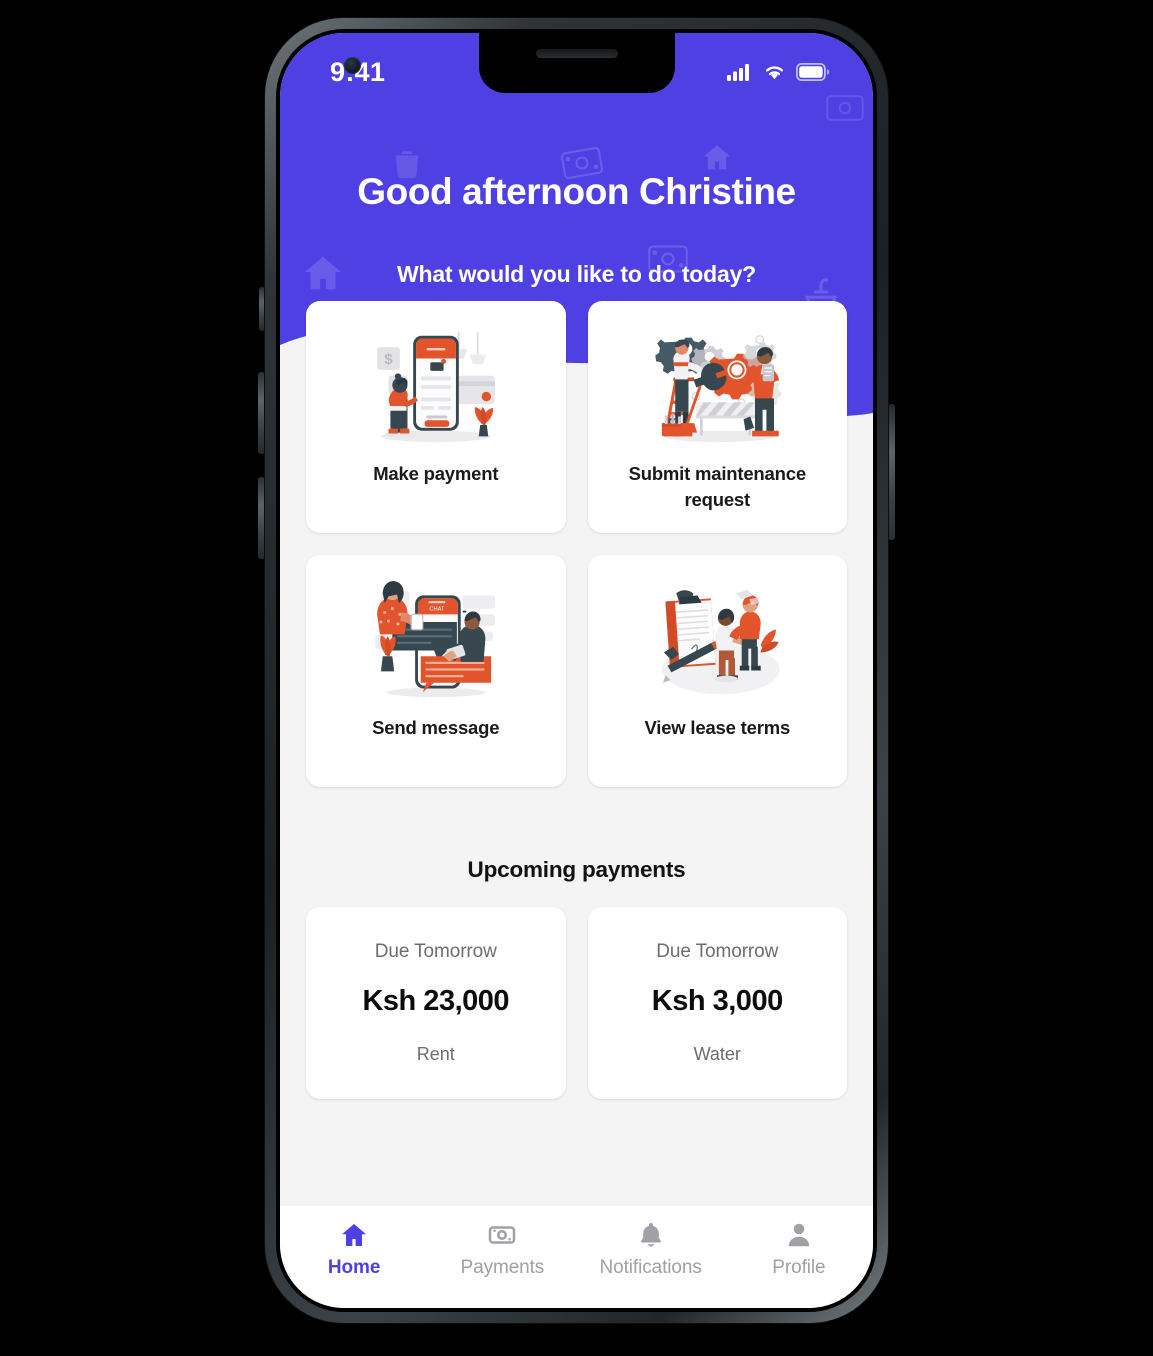  Describe the element at coordinates (576, 53) in the screenshot. I see `earpiece-speaker` at that location.